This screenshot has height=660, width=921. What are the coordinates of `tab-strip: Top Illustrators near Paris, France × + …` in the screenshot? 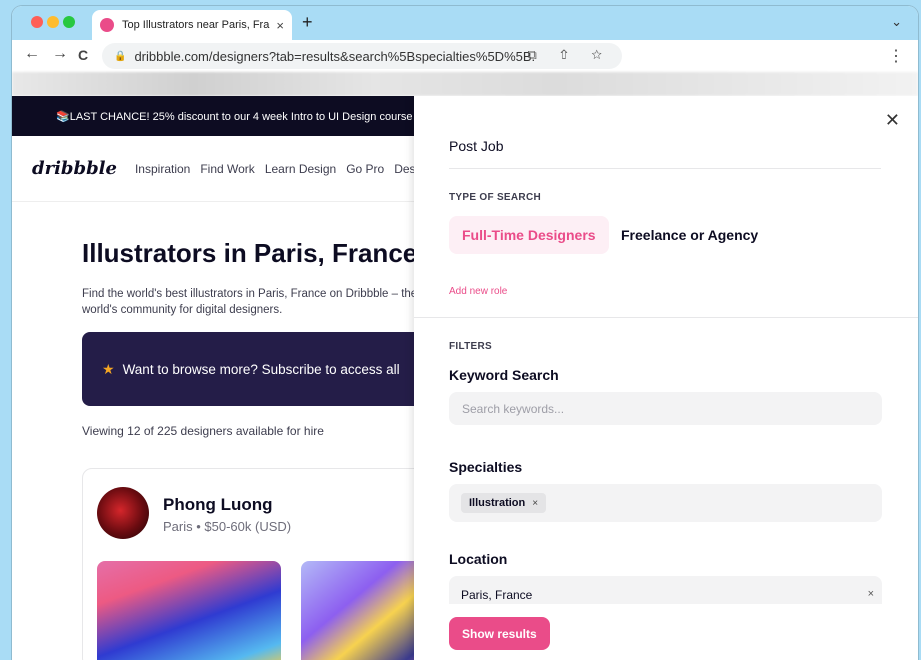 It's located at (465, 23).